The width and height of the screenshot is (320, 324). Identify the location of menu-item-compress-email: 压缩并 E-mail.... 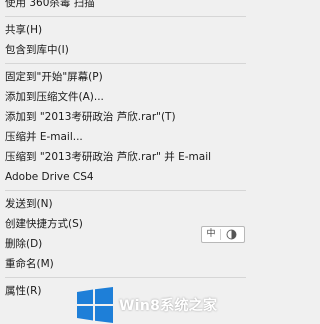
(123, 137).